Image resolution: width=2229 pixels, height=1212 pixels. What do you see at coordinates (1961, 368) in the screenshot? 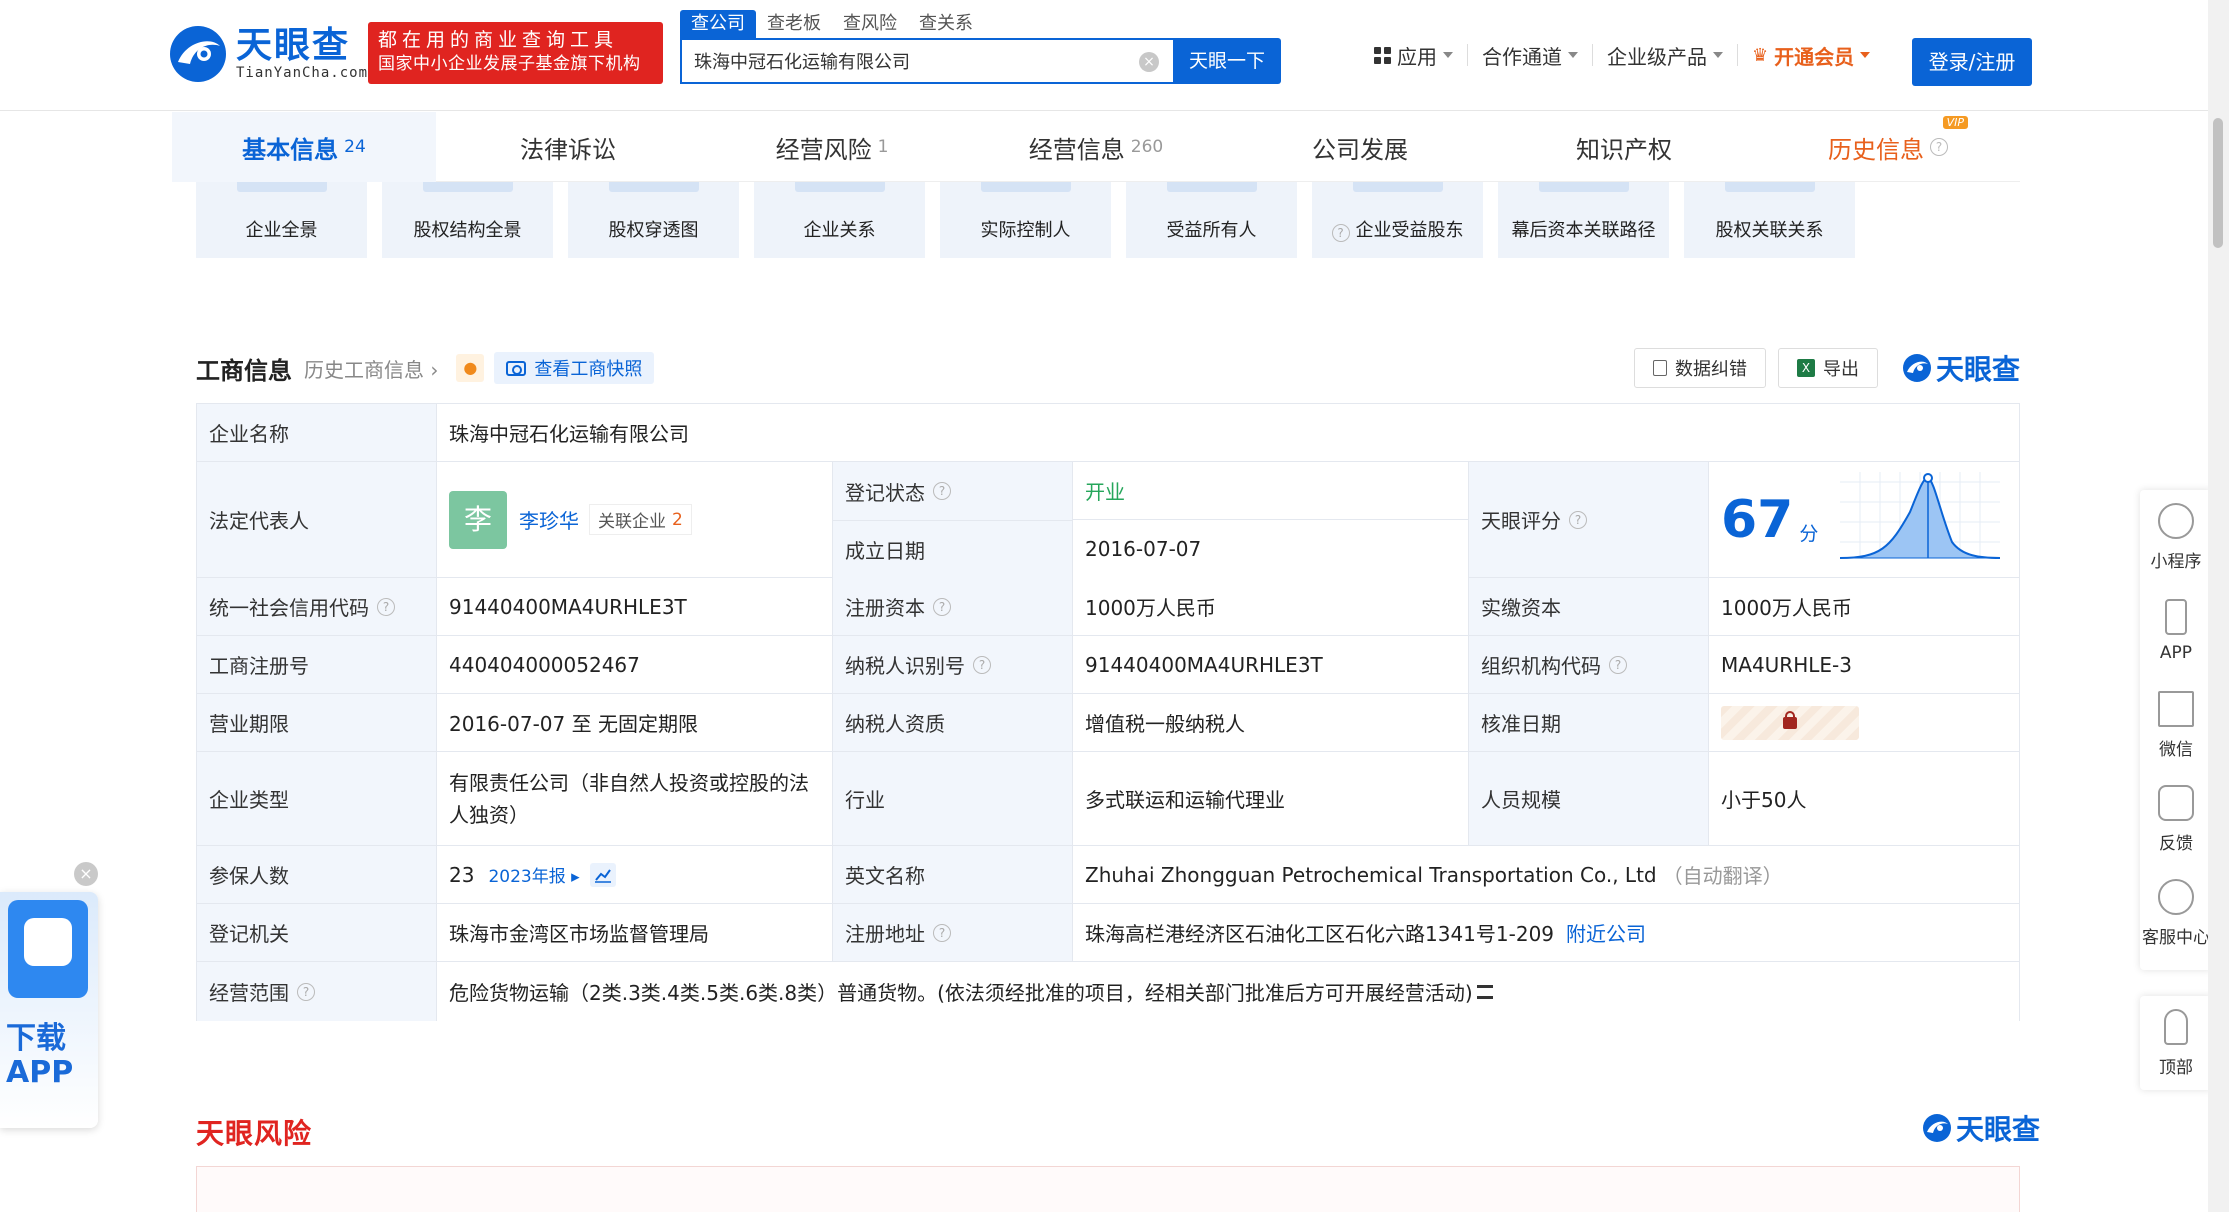
I see `brand-watermark: 天眼查` at bounding box center [1961, 368].